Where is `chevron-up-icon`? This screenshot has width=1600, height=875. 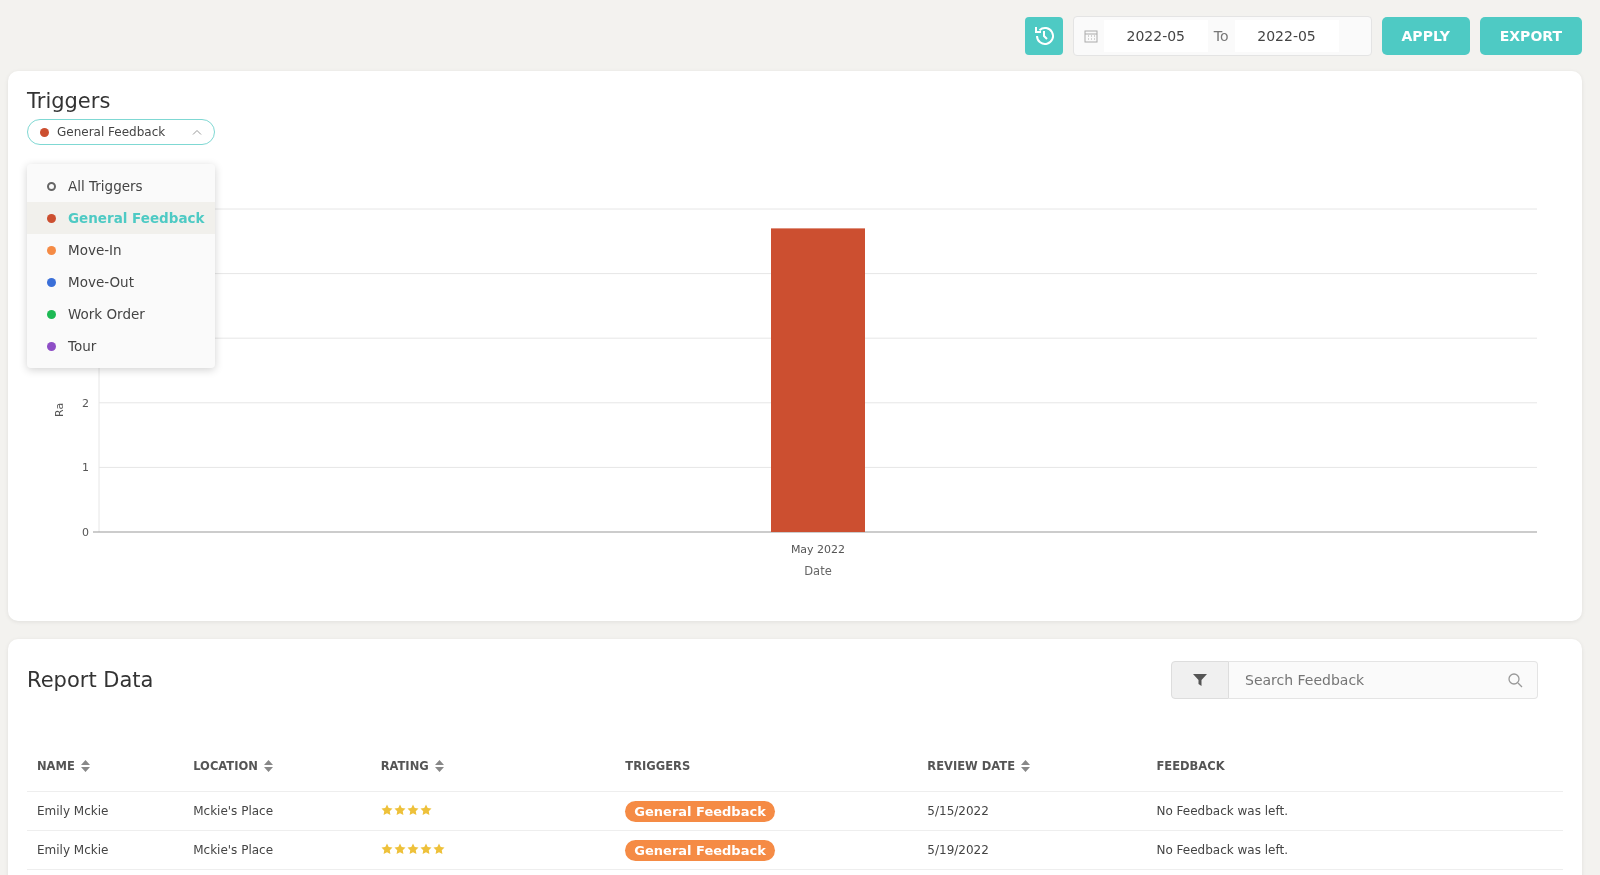
chevron-up-icon is located at coordinates (197, 132).